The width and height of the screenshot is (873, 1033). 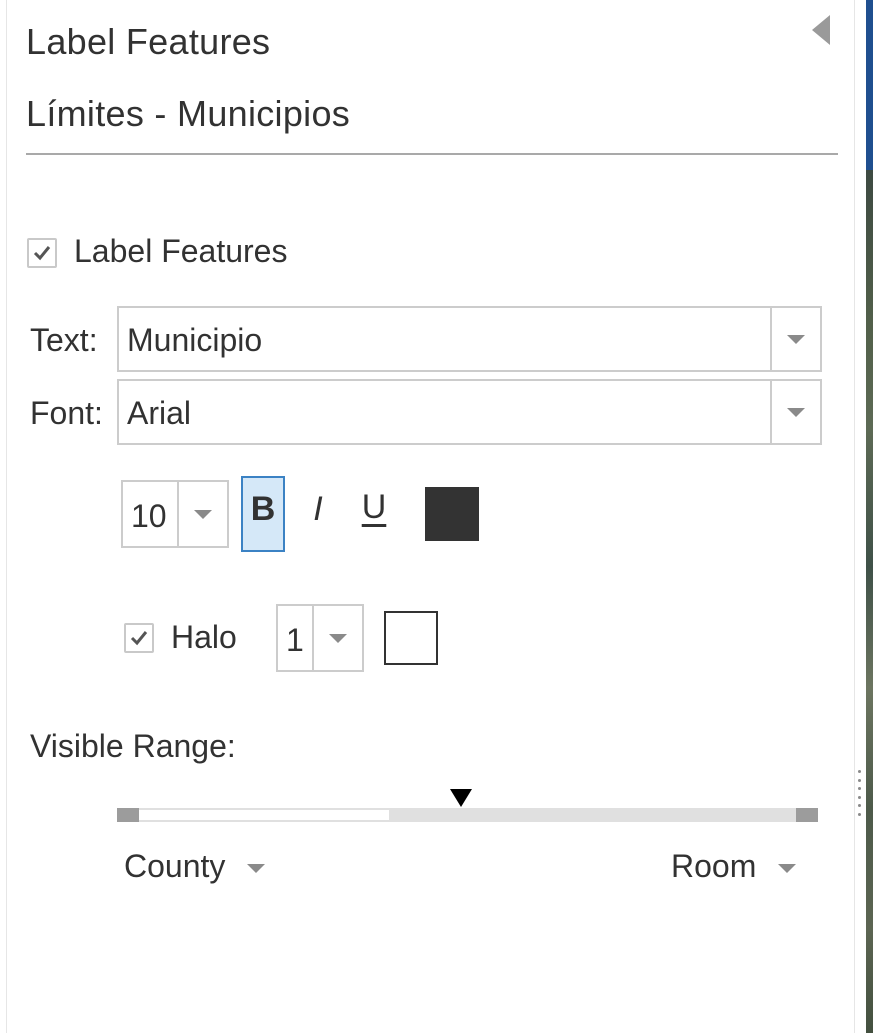 What do you see at coordinates (869, 601) in the screenshot?
I see `map-background` at bounding box center [869, 601].